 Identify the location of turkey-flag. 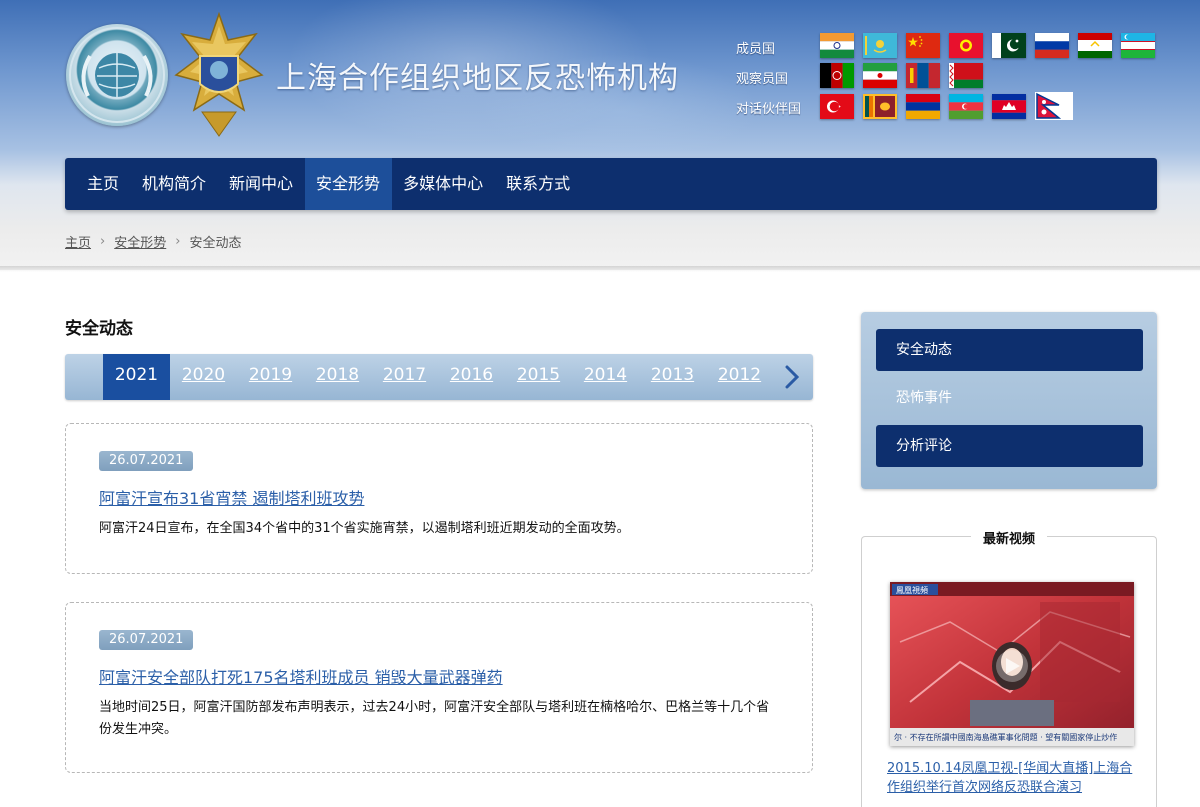
(837, 106).